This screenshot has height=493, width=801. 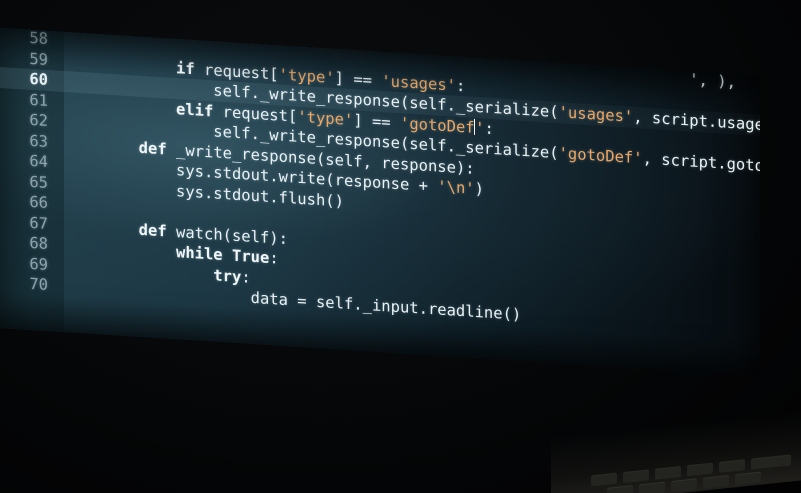 I want to click on keyword-token: try, so click(x=227, y=275).